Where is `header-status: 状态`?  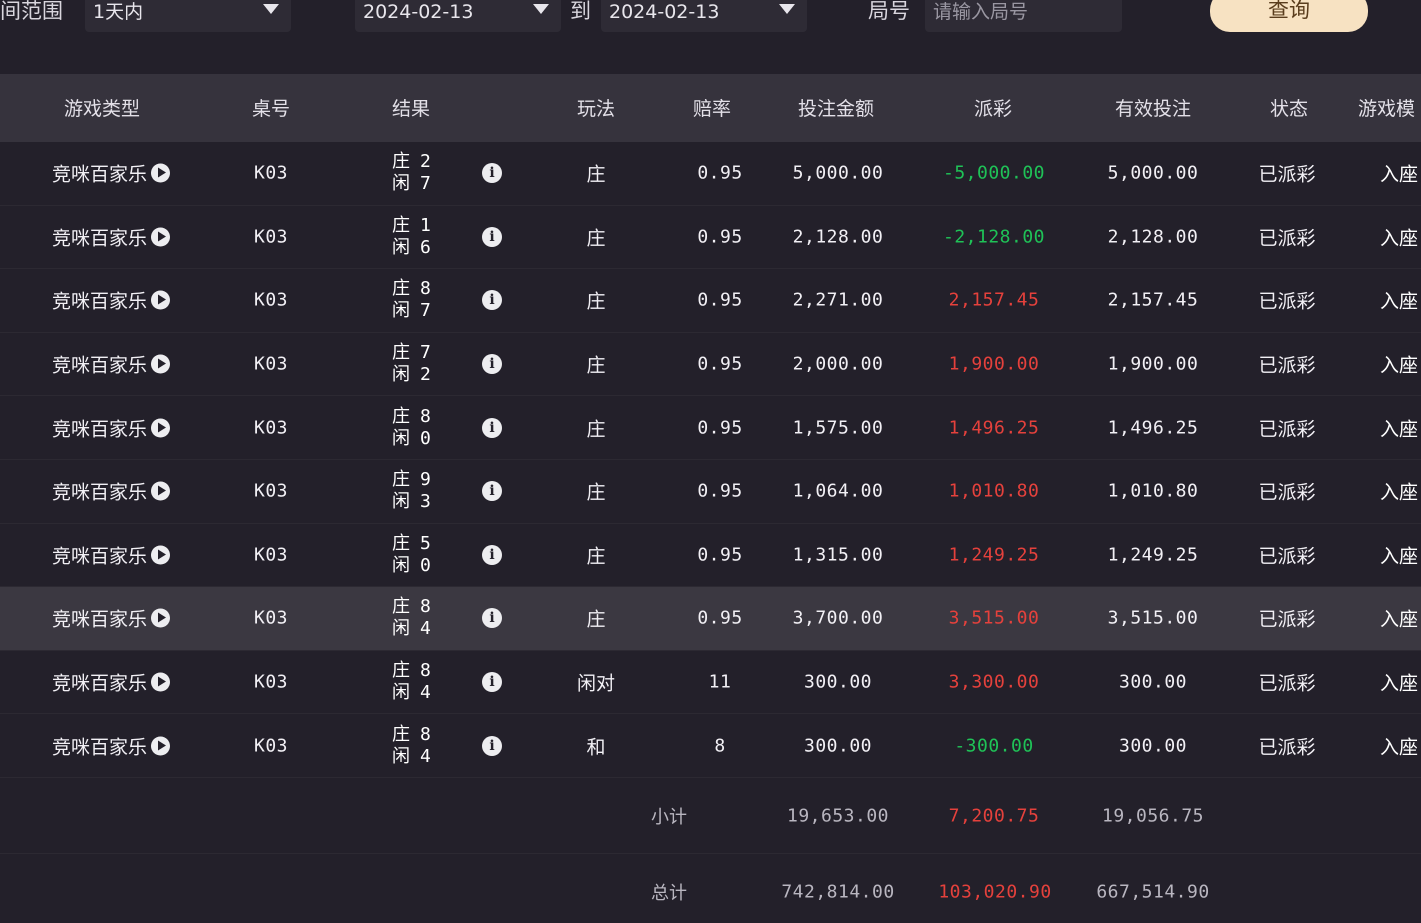 header-status: 状态 is located at coordinates (1289, 109).